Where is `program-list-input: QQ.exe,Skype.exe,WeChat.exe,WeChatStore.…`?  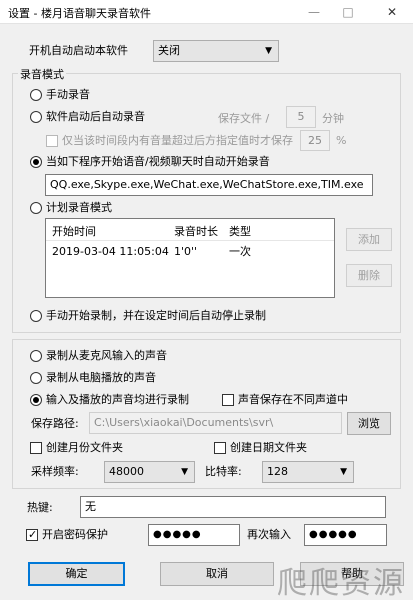
program-list-input: QQ.exe,Skype.exe,WeChat.exe,WeChatStore.… is located at coordinates (209, 185).